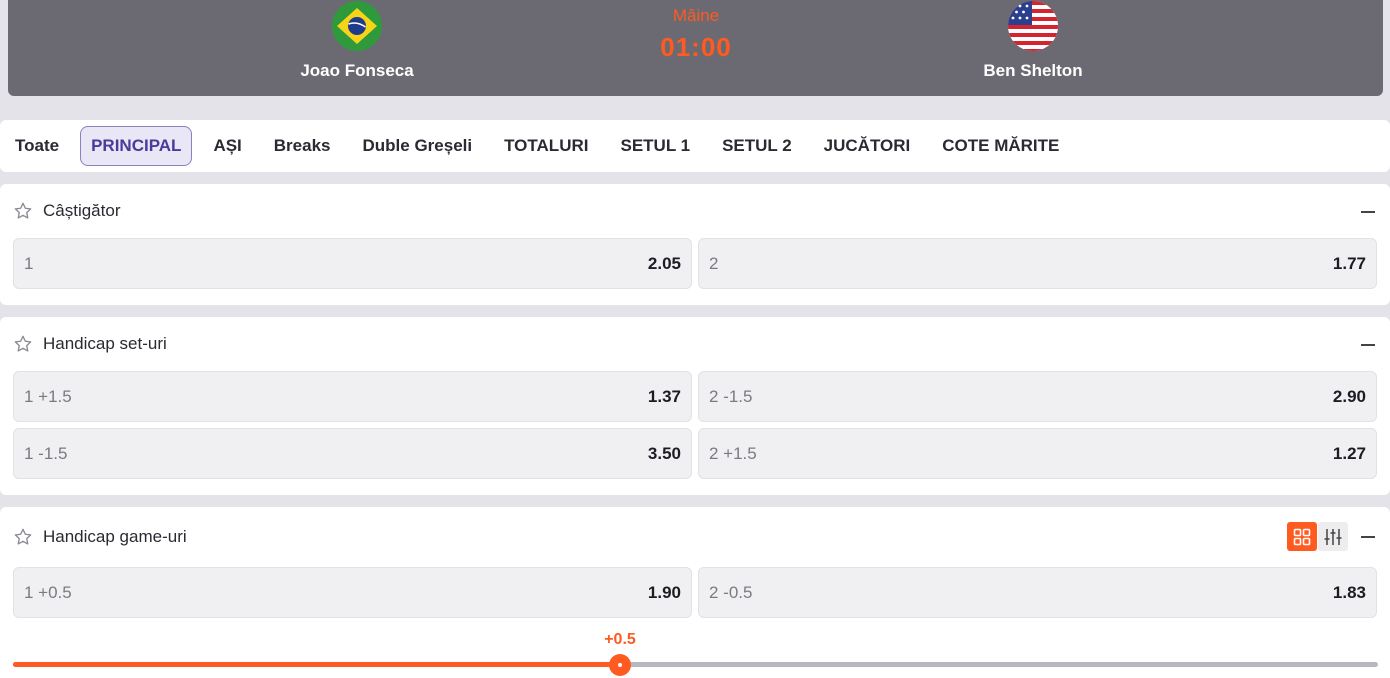 The height and width of the screenshot is (678, 1390). What do you see at coordinates (1037, 453) in the screenshot?
I see `odds-button: 2 +1.5 1.27` at bounding box center [1037, 453].